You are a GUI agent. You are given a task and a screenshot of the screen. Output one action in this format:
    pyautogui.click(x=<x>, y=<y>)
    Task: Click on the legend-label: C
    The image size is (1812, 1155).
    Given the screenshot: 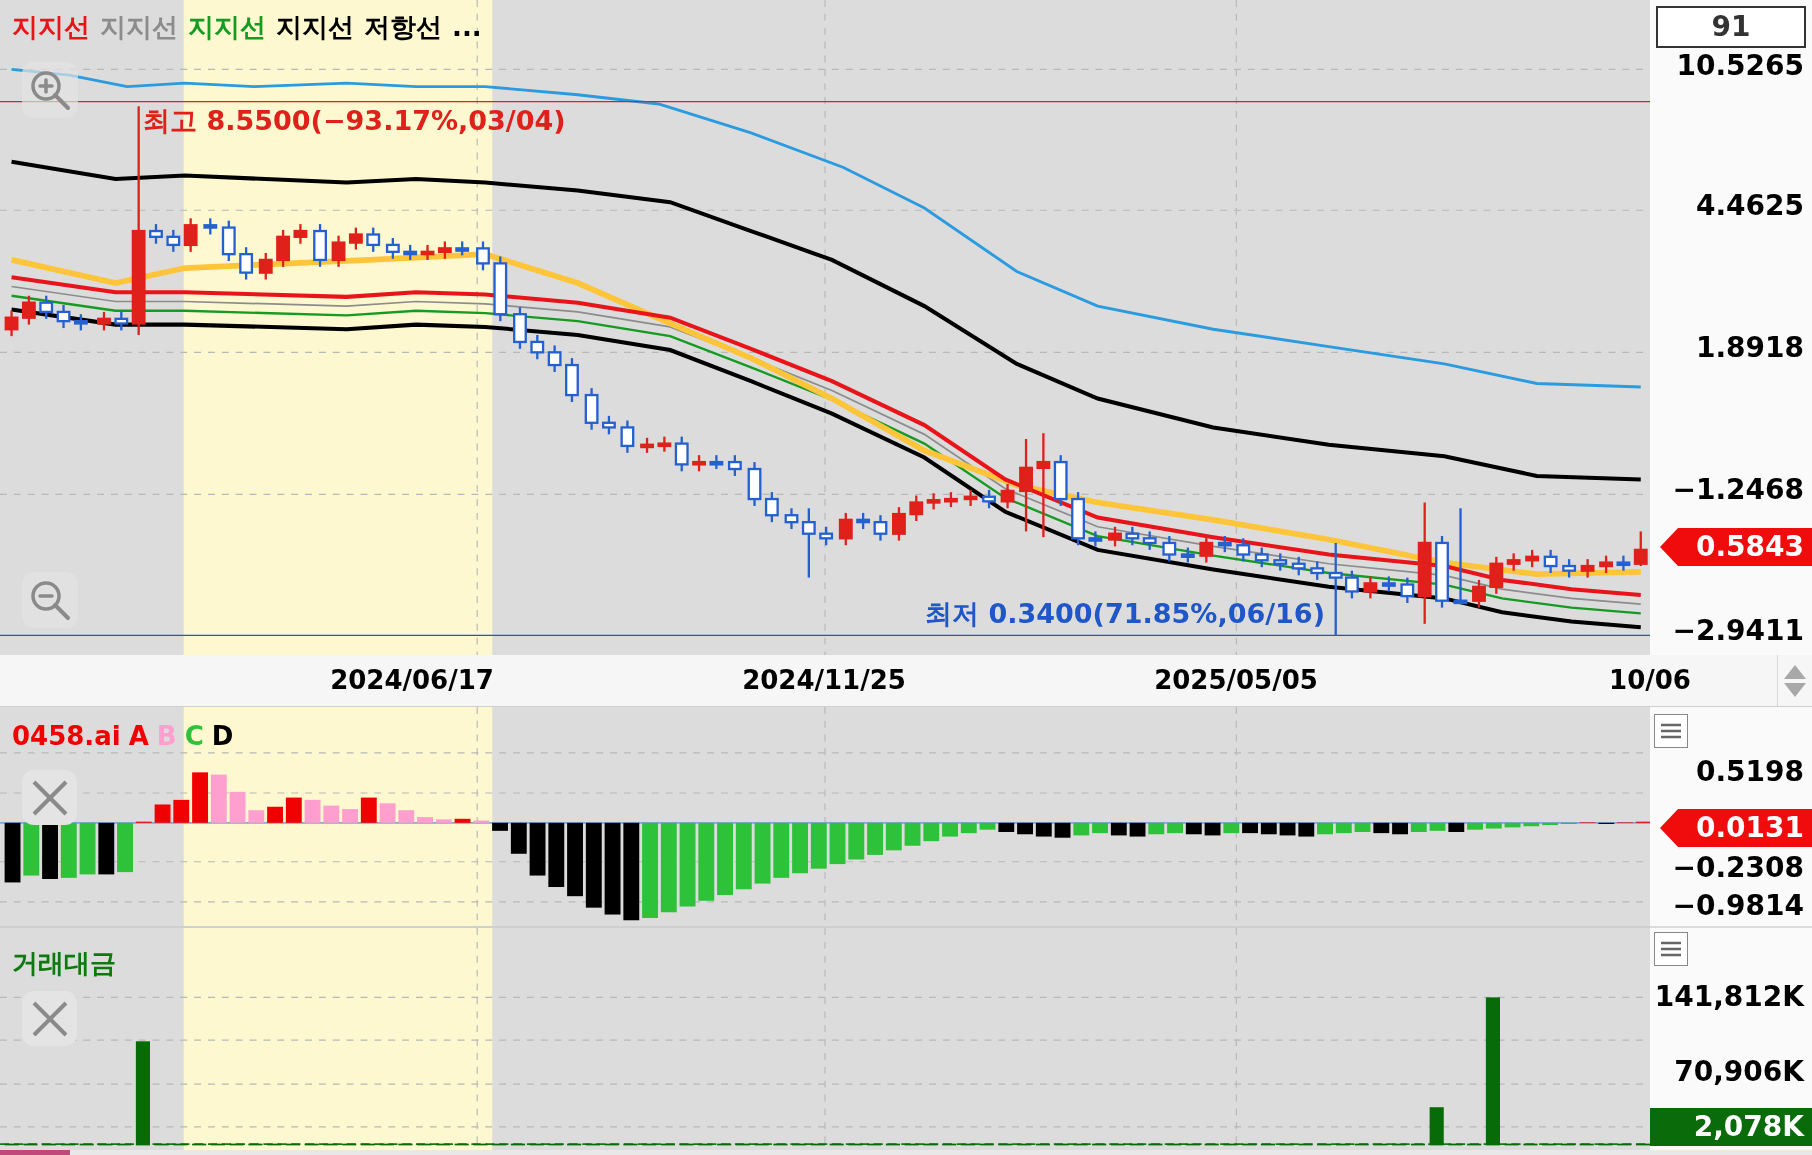 What is the action you would take?
    pyautogui.click(x=194, y=736)
    